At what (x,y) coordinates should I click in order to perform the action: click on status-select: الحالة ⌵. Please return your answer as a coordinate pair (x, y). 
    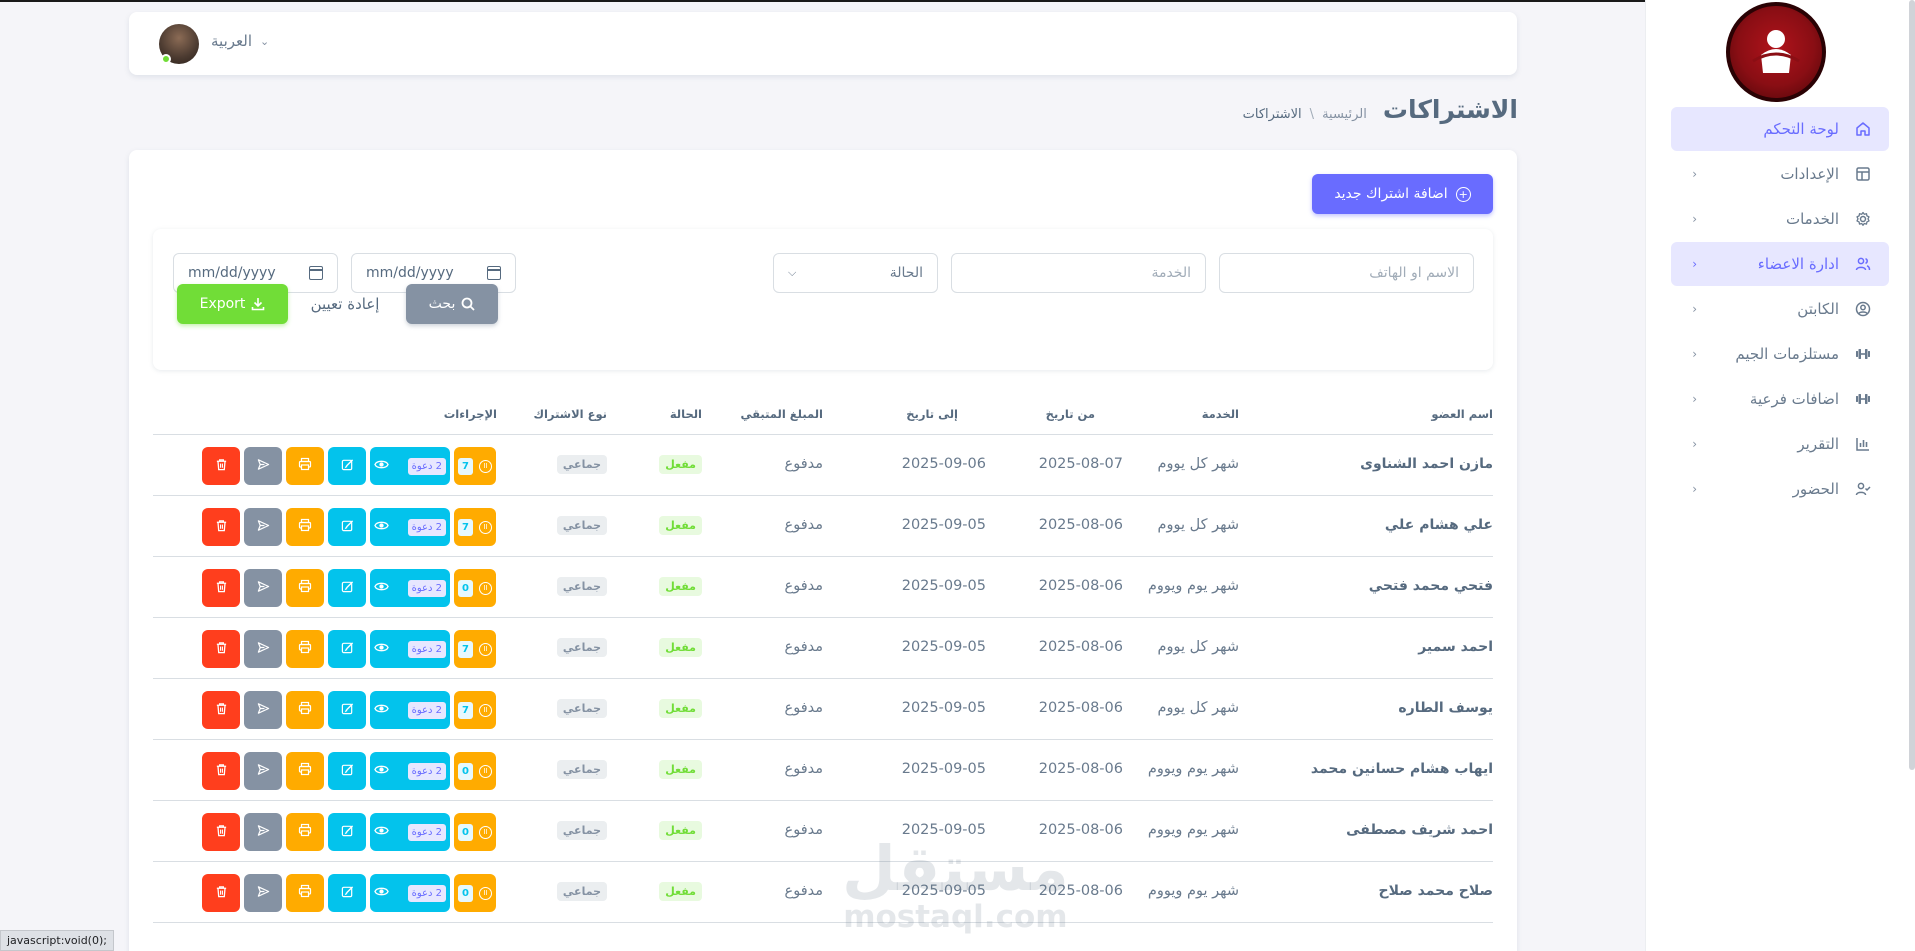
    Looking at the image, I should click on (855, 273).